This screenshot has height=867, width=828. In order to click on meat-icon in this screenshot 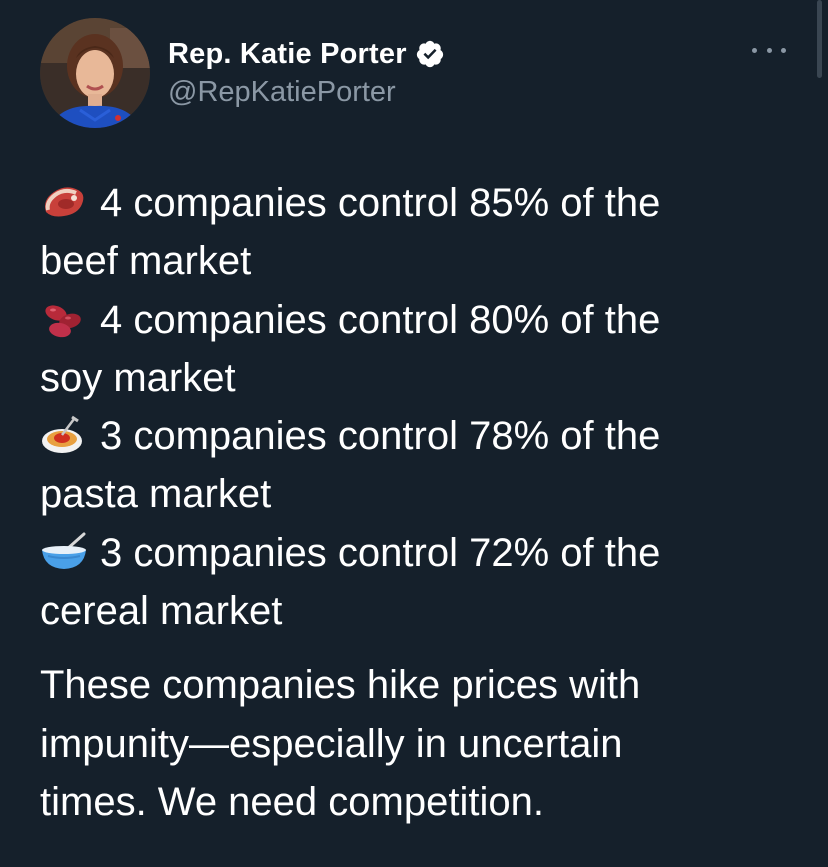, I will do `click(64, 202)`.